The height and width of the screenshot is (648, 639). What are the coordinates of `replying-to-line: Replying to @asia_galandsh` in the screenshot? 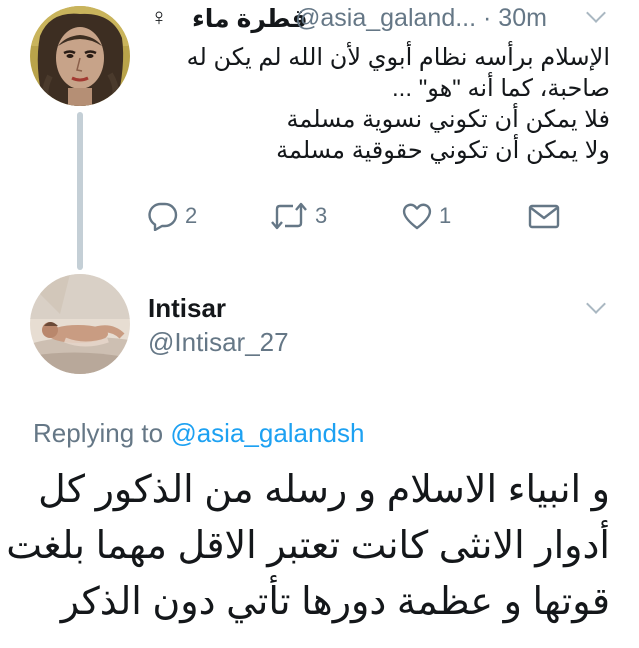 It's located at (198, 433).